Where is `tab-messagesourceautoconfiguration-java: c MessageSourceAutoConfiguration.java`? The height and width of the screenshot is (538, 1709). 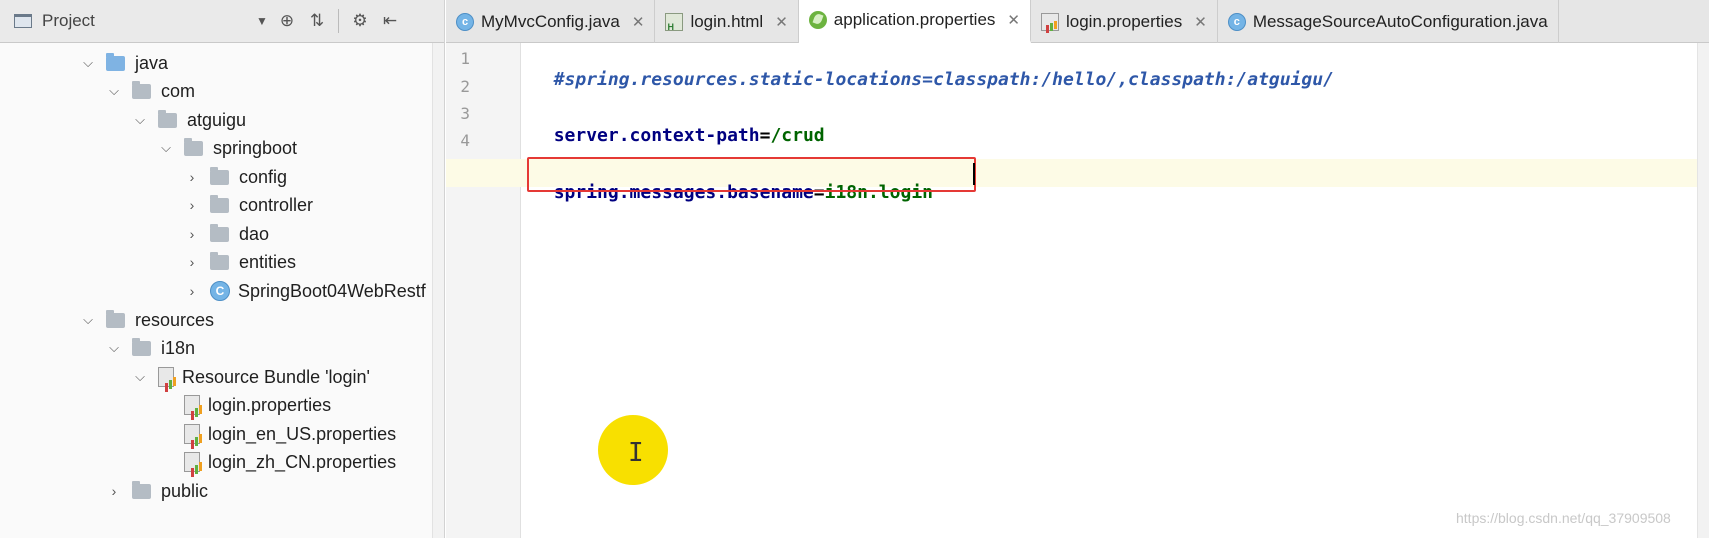 tab-messagesourceautoconfiguration-java: c MessageSourceAutoConfiguration.java is located at coordinates (1388, 21).